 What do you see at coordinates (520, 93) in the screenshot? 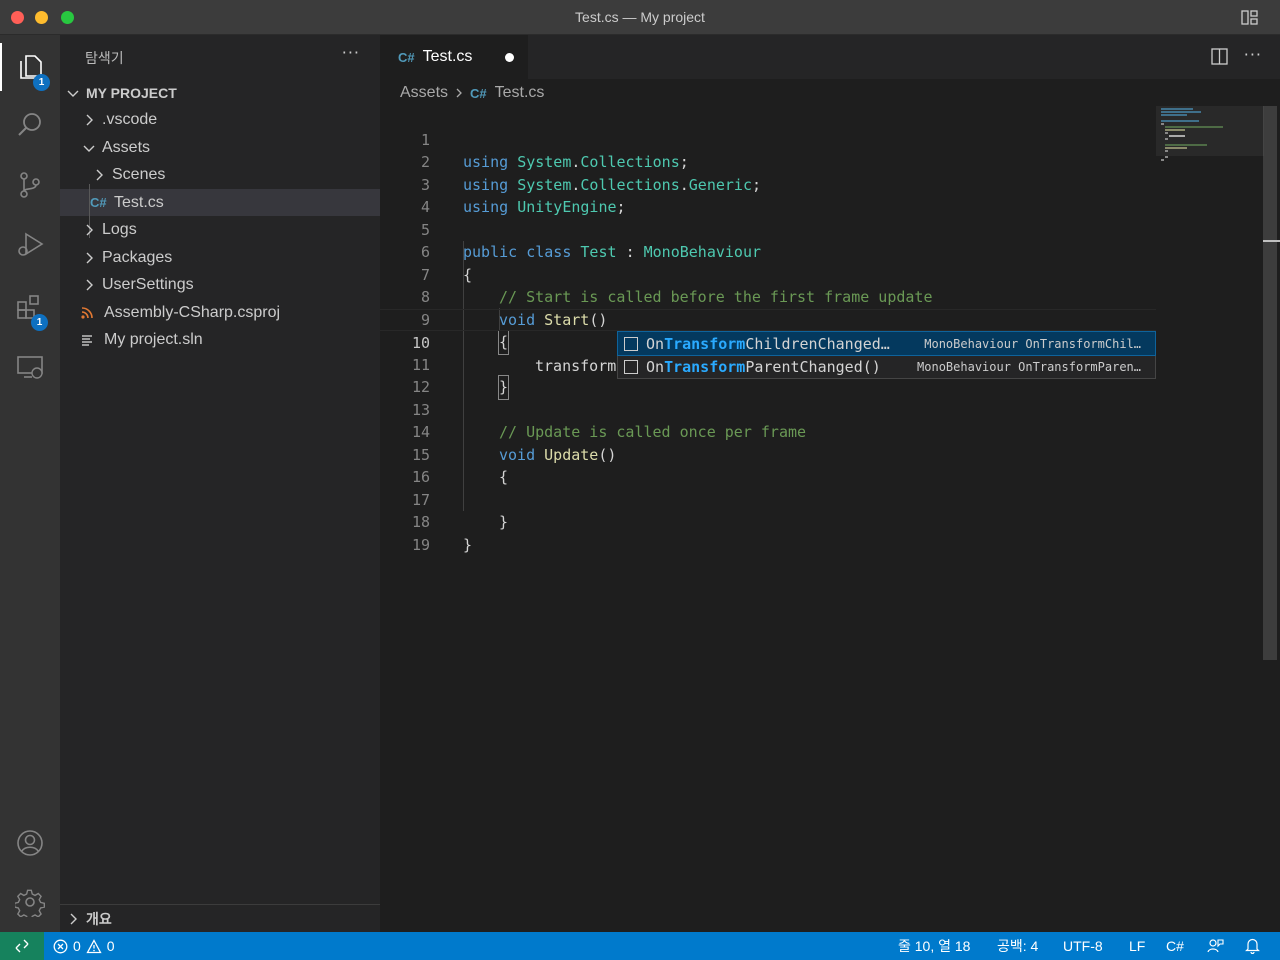
I see `breadcrumb-file: Test.cs` at bounding box center [520, 93].